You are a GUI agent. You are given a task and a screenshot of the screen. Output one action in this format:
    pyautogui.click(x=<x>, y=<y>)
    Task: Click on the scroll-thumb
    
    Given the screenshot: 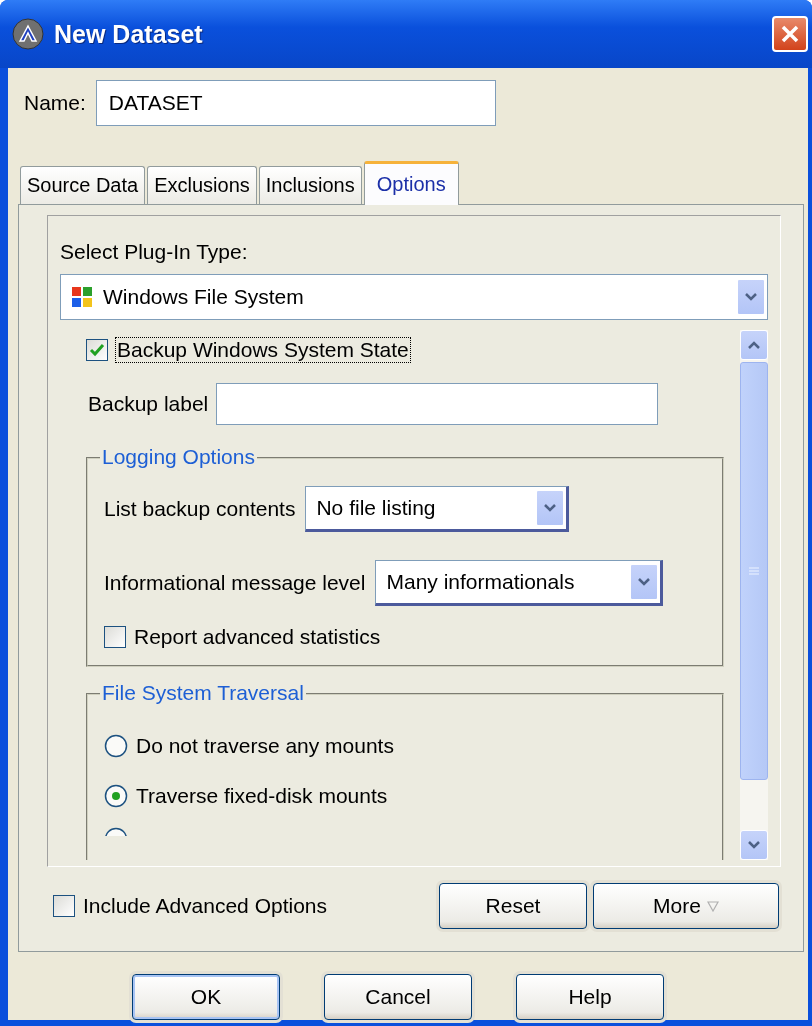 What is the action you would take?
    pyautogui.click(x=754, y=571)
    